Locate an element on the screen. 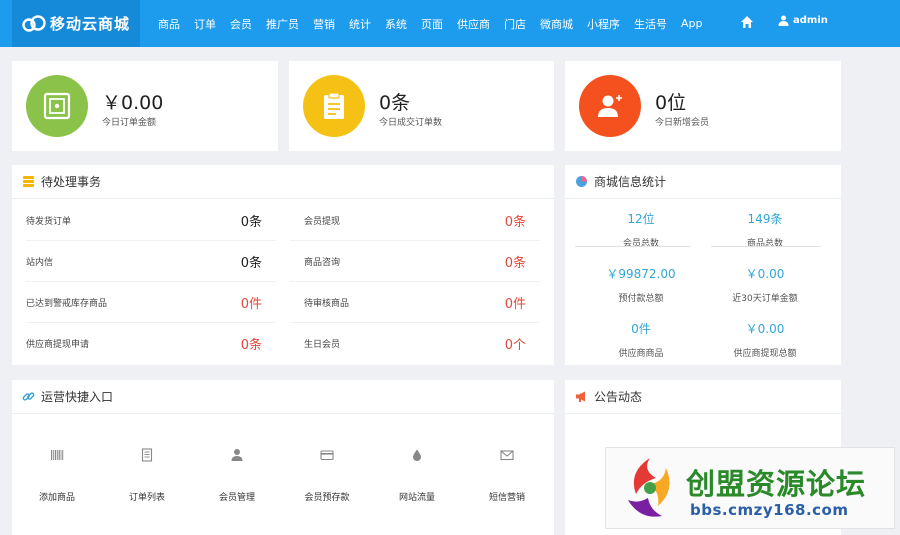 Image resolution: width=900 pixels, height=535 pixels. pending-row: 待发货订单 0条 is located at coordinates (151, 220).